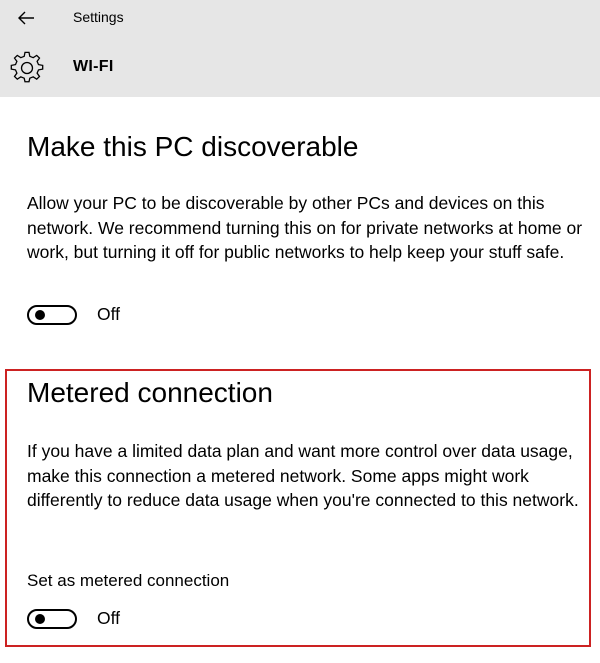  What do you see at coordinates (109, 618) in the screenshot?
I see `metered-toggle-state: Off` at bounding box center [109, 618].